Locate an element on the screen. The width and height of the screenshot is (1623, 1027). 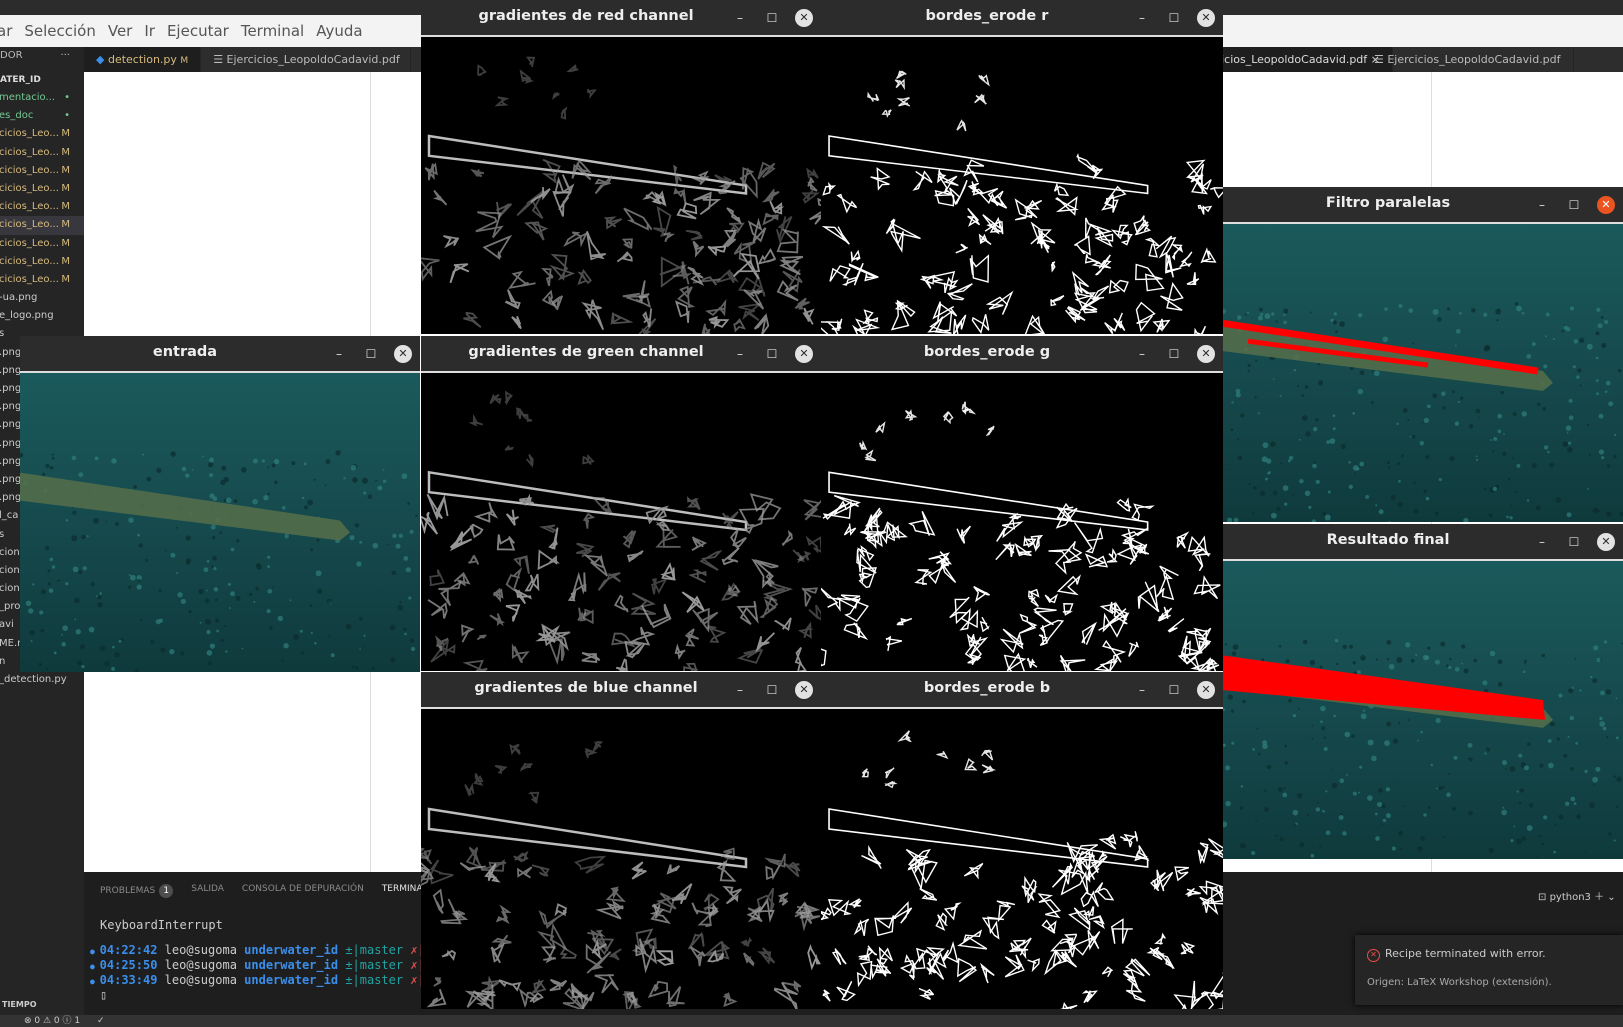
window-titlebar: Resultado final – ☐ ✕ is located at coordinates (1423, 542).